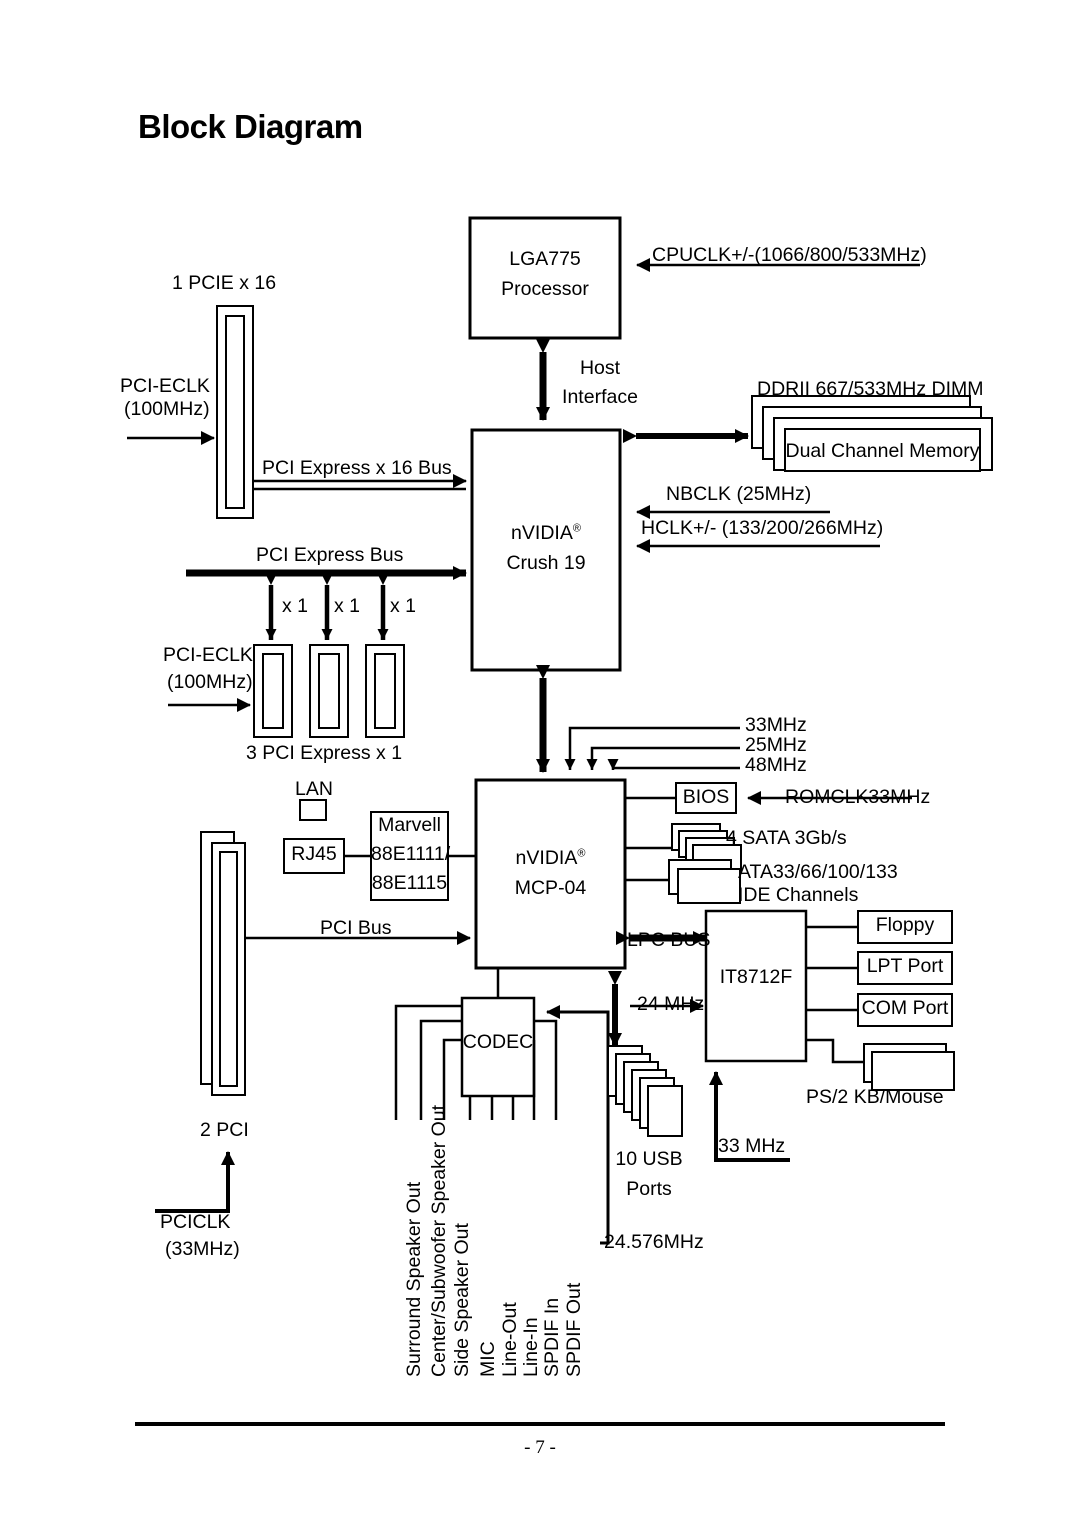 The height and width of the screenshot is (1532, 1080). Describe the element at coordinates (905, 1008) in the screenshot. I see `com-label: COM Port` at that location.